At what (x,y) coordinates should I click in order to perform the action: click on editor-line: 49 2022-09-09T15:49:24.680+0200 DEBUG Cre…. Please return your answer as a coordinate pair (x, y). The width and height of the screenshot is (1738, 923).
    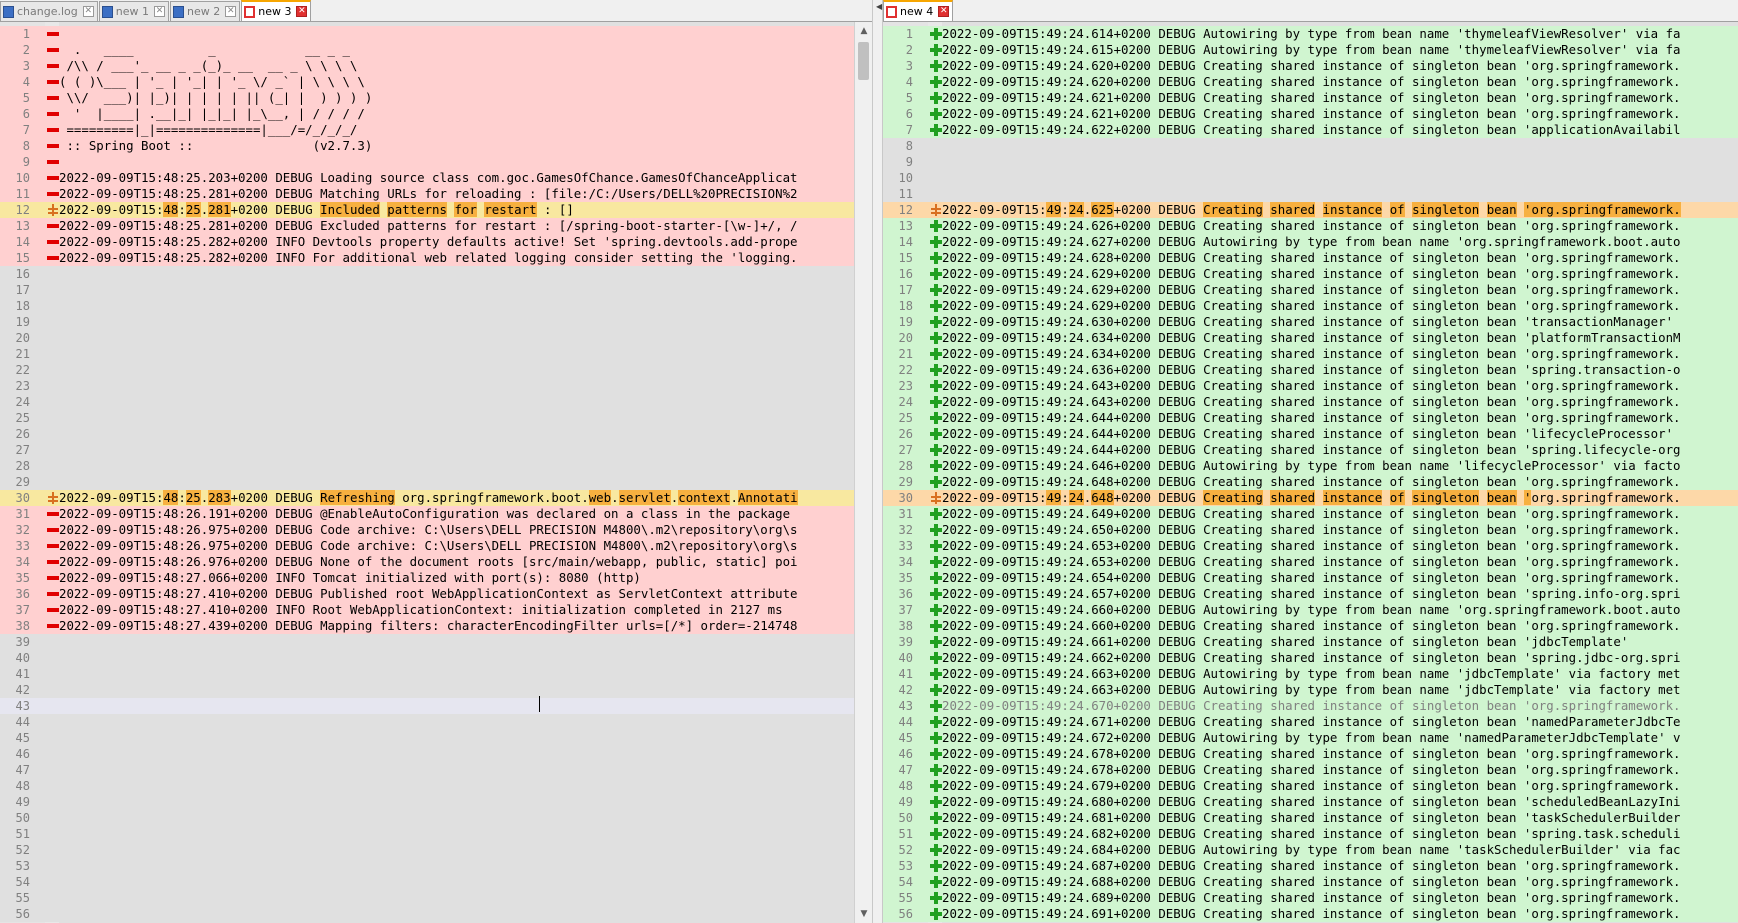
    Looking at the image, I should click on (1310, 802).